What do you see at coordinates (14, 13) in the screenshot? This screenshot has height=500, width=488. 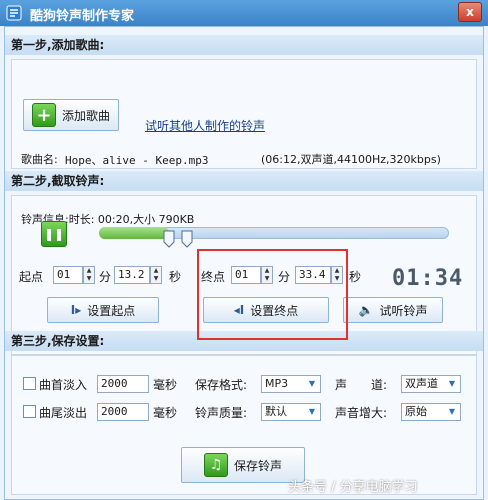 I see `app-icon` at bounding box center [14, 13].